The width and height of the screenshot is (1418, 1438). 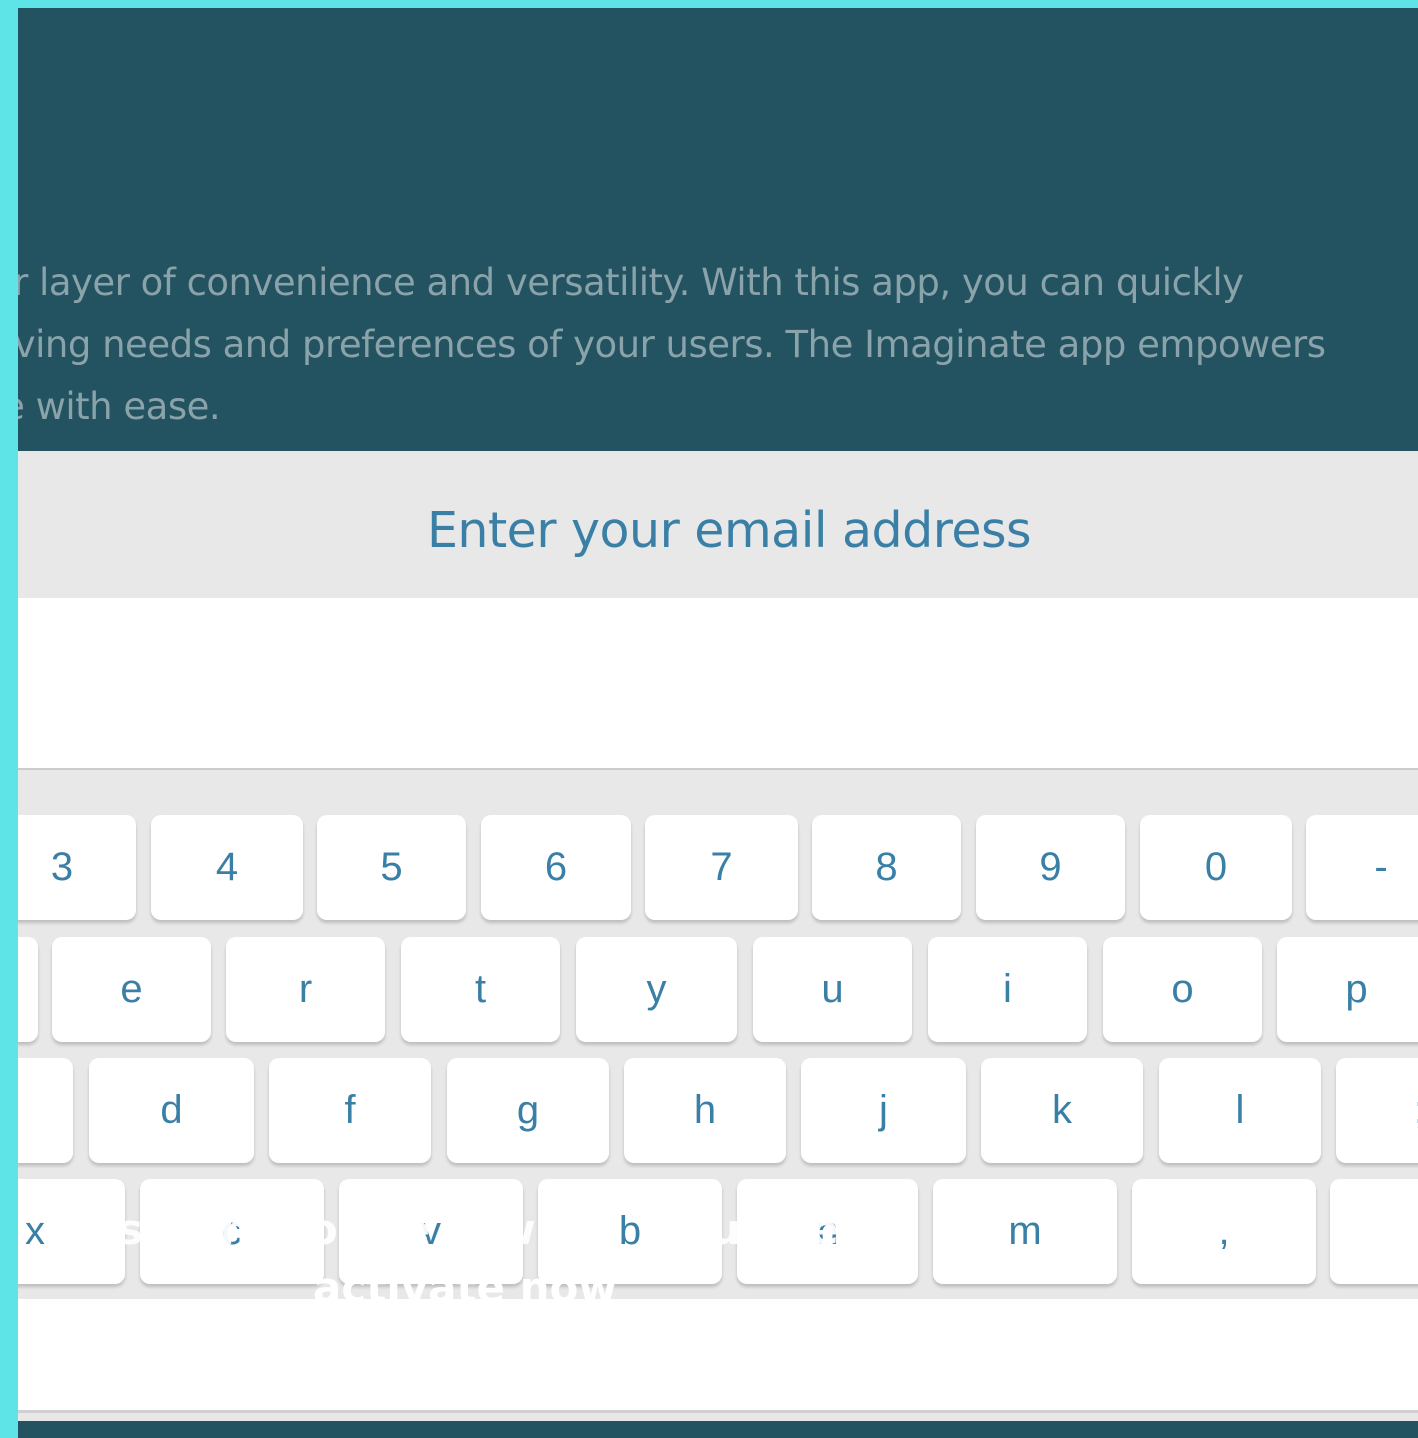 What do you see at coordinates (883, 1110) in the screenshot?
I see `key-j: j` at bounding box center [883, 1110].